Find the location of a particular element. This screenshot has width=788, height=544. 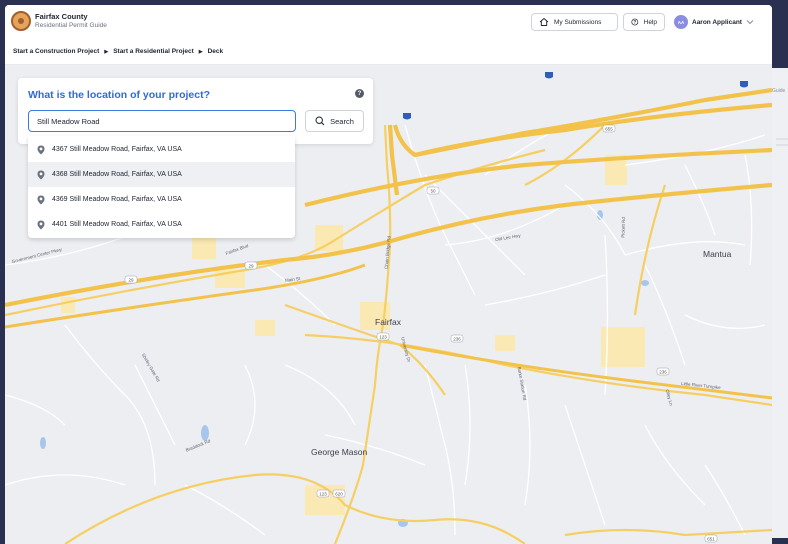

road-label: Pickett Rd is located at coordinates (623, 227).